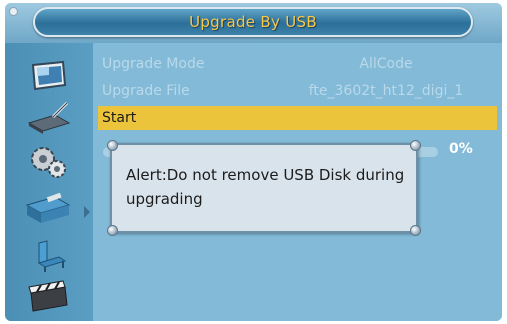  I want to click on upgrade-file-row: Upgrade File fte_3602t_ht12_digi_1, so click(297, 91).